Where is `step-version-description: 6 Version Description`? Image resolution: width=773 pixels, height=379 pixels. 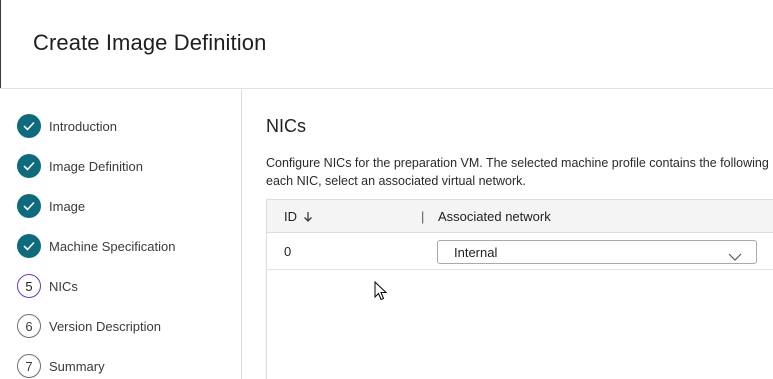 step-version-description: 6 Version Description is located at coordinates (89, 326).